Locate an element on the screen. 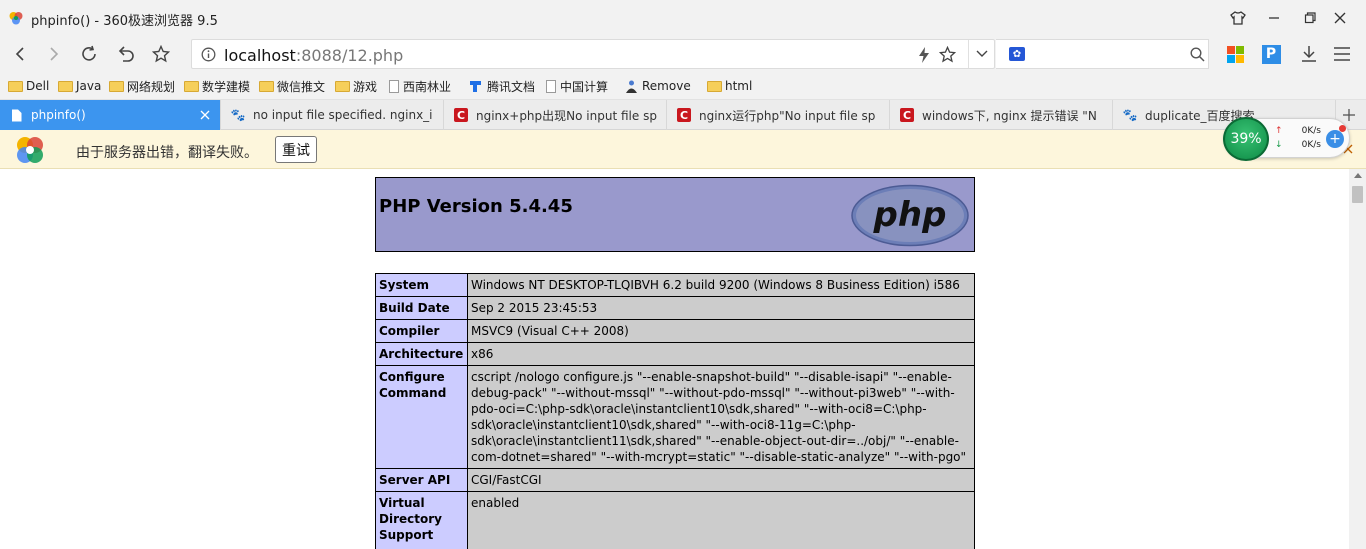 The width and height of the screenshot is (1366, 549). bookmark-html: html is located at coordinates (729, 86).